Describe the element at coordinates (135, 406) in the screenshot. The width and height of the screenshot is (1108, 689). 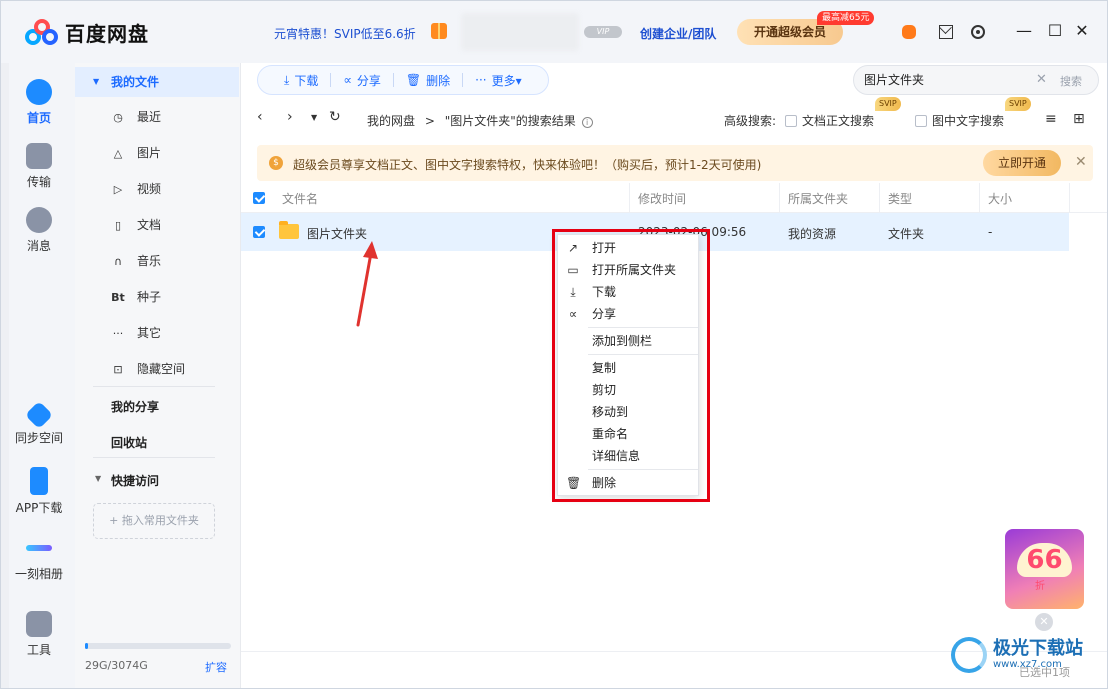
I see `nav-my-share: 我的分享` at that location.